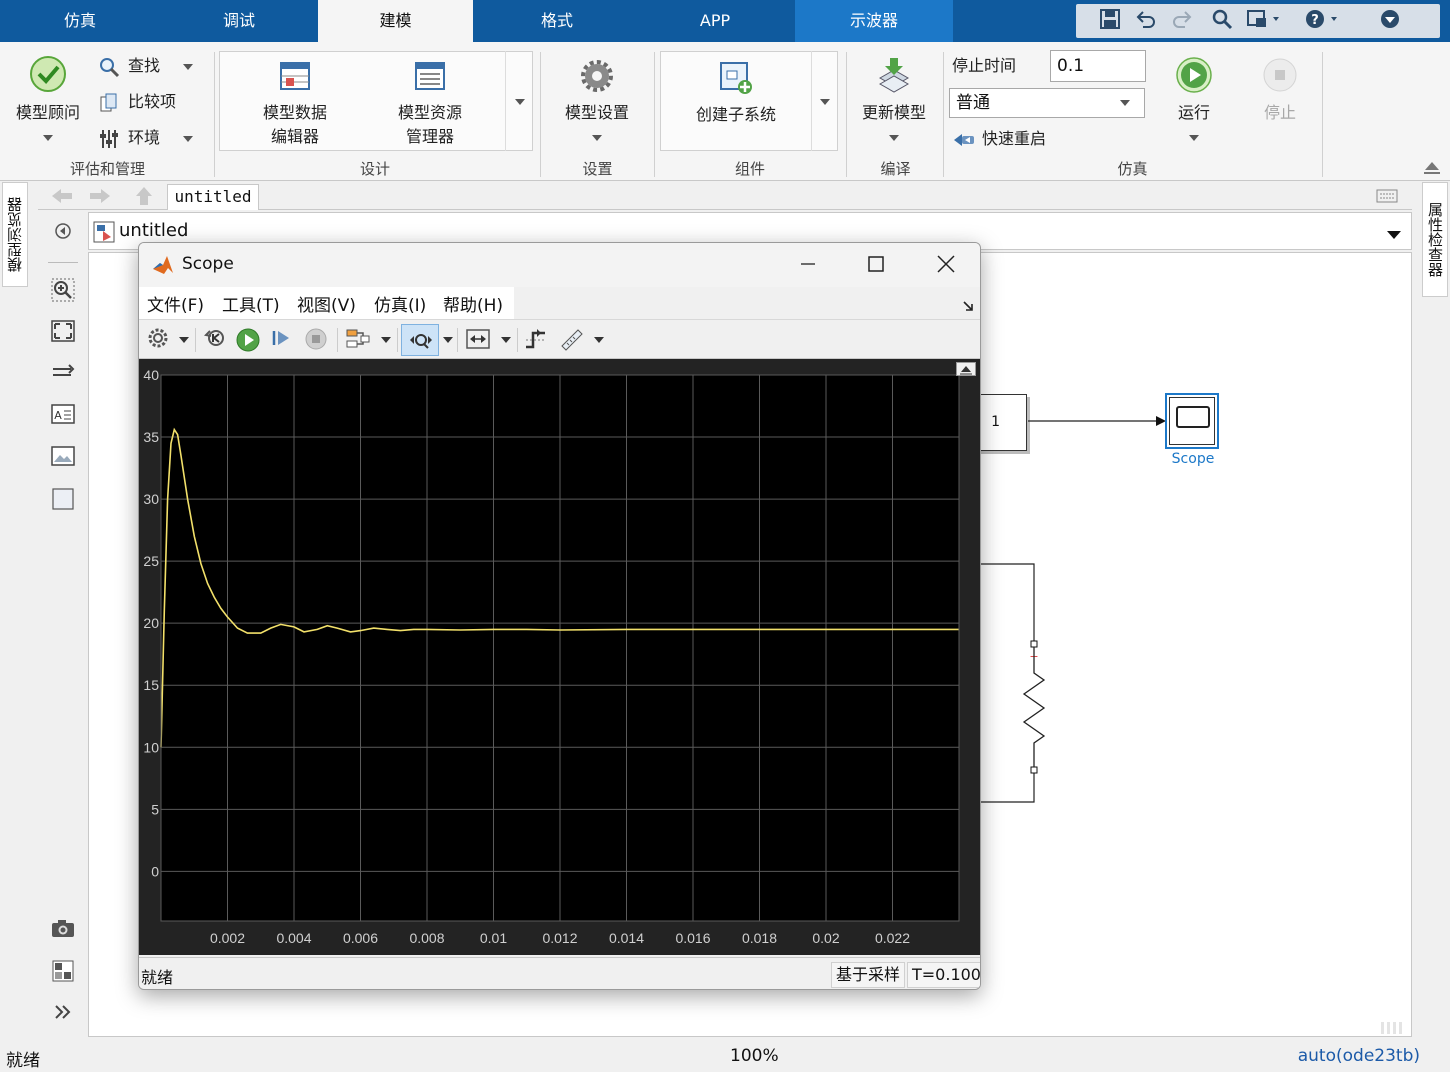 This screenshot has width=1450, height=1072. Describe the element at coordinates (874, 21) in the screenshot. I see `tab-scope: 示波器` at that location.